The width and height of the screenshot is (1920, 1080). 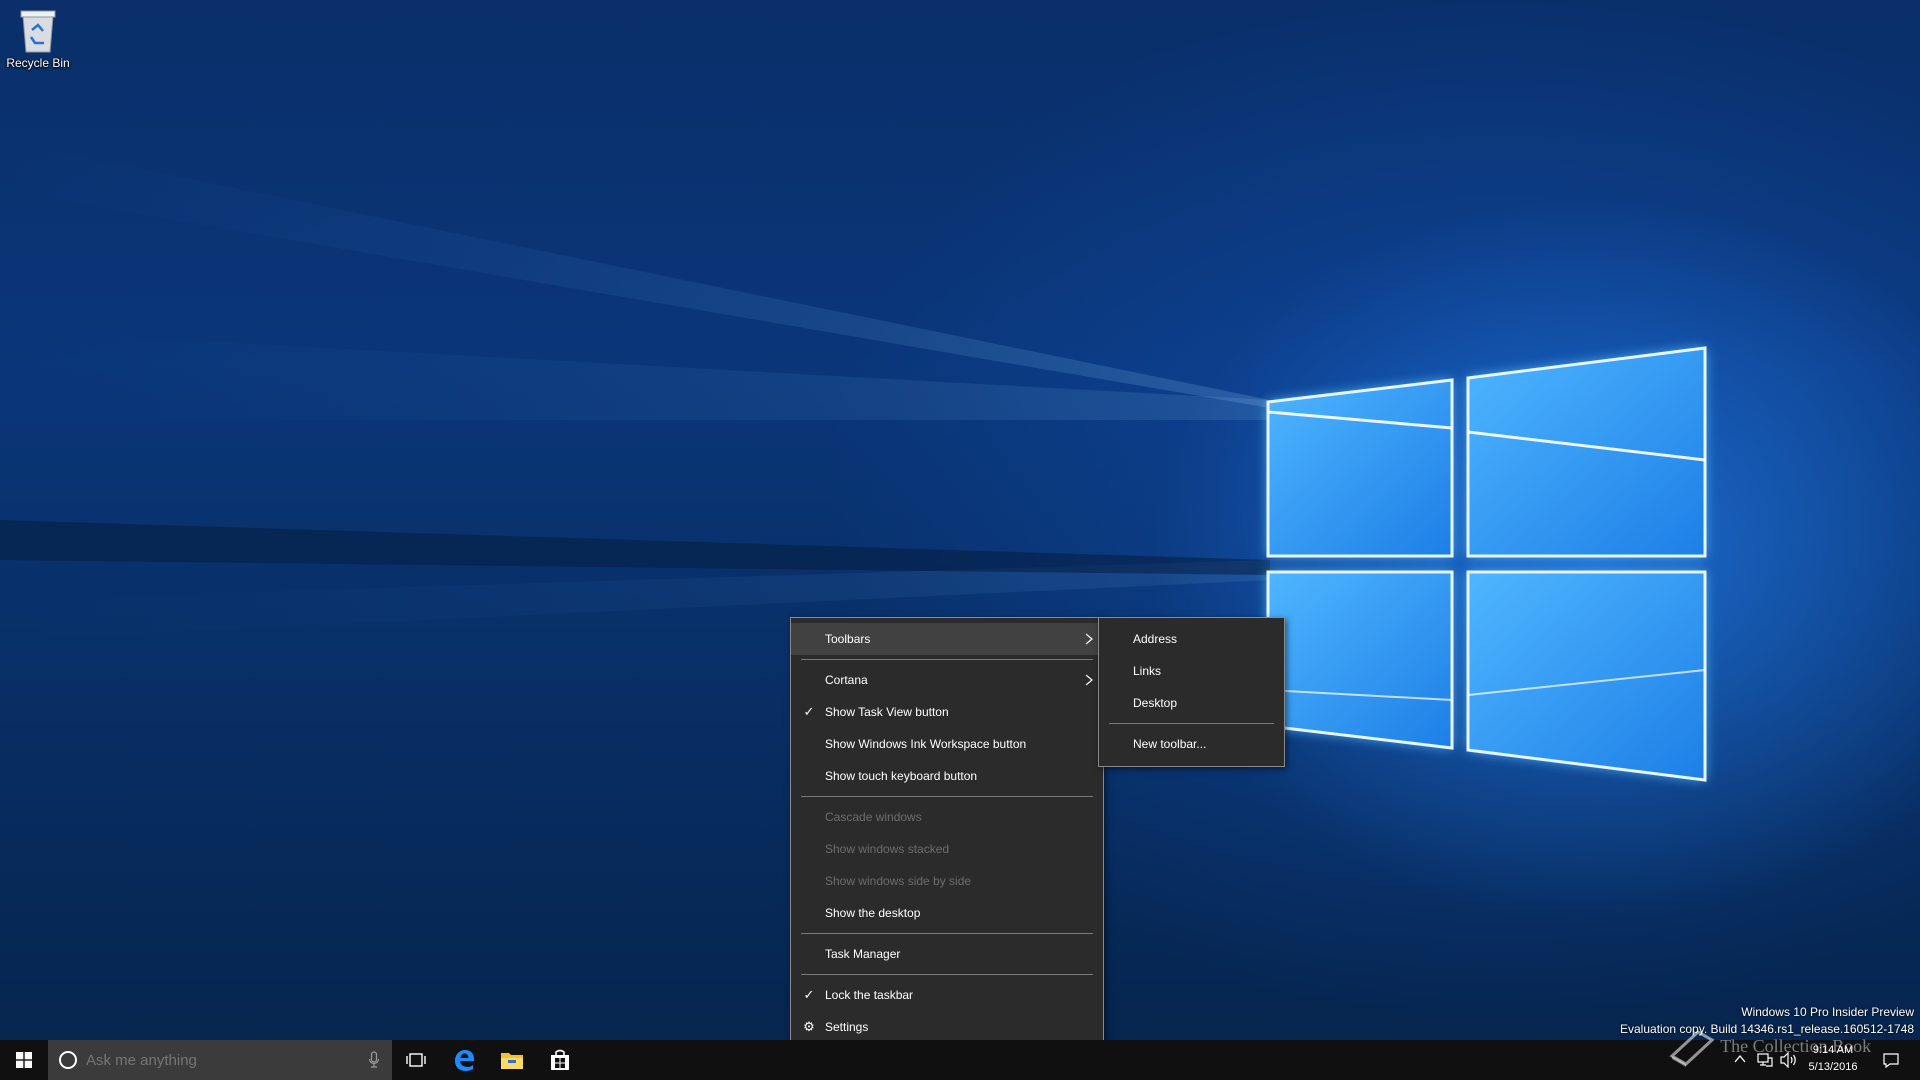 I want to click on store-icon, so click(x=560, y=1059).